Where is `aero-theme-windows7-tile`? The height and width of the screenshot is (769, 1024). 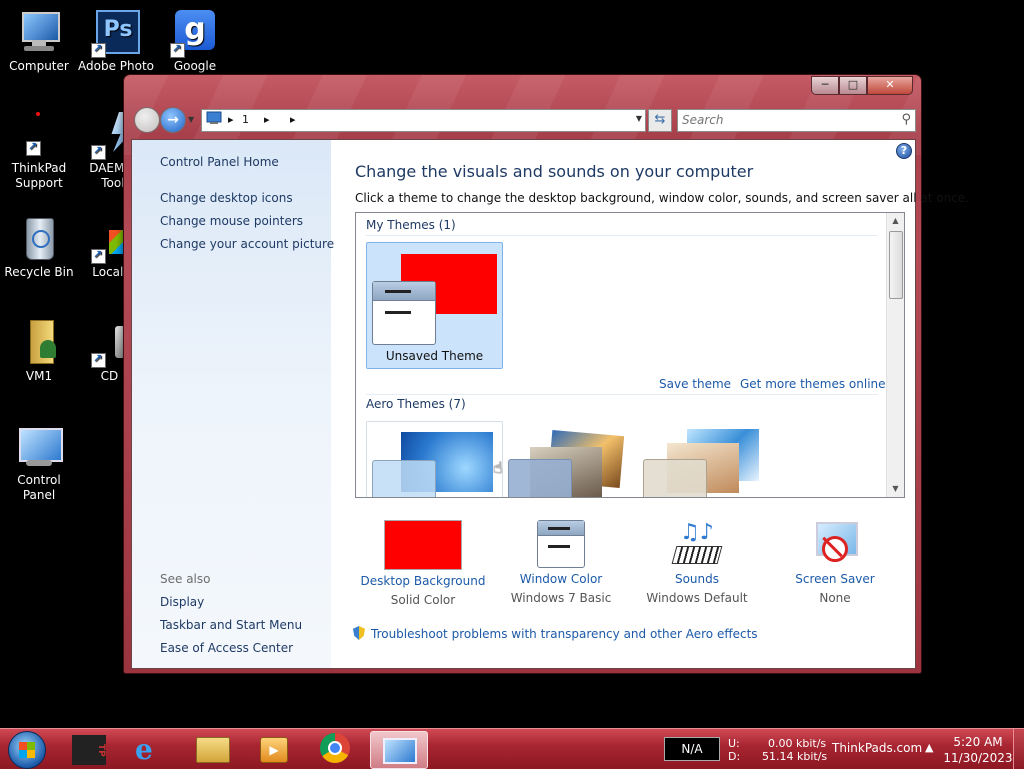
aero-theme-windows7-tile is located at coordinates (434, 459).